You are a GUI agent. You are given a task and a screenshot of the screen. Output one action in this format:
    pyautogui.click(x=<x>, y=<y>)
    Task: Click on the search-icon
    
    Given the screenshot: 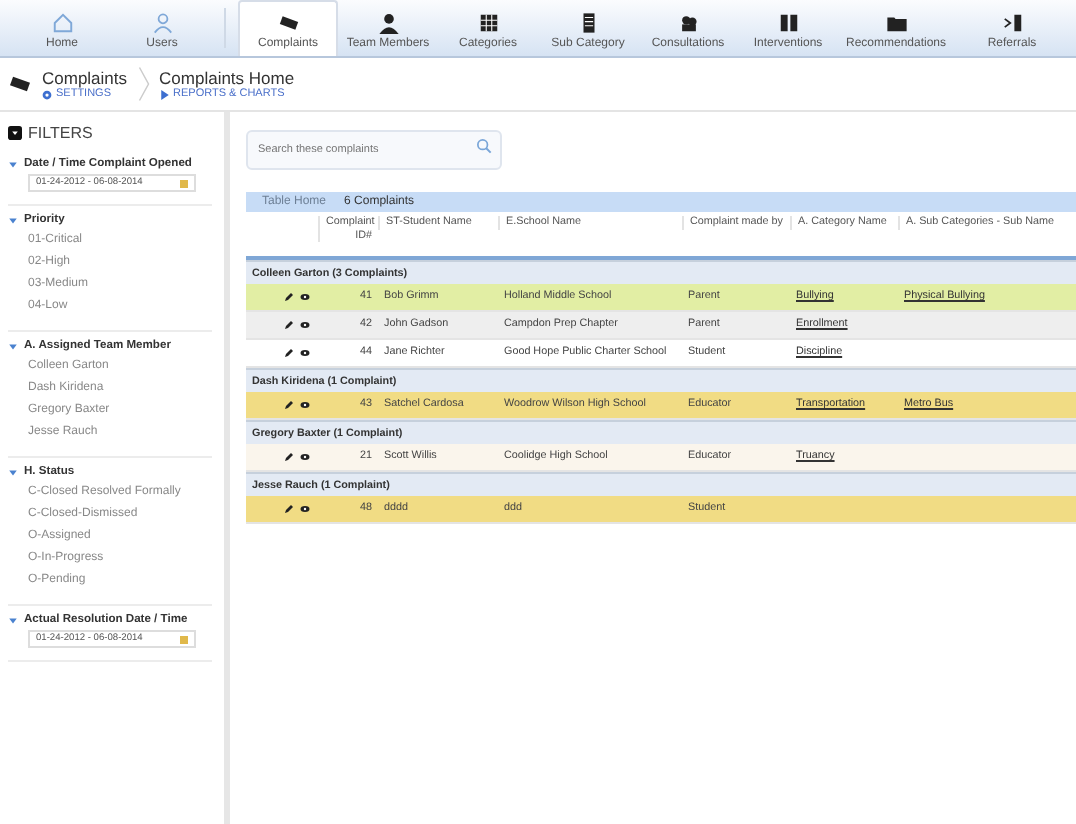 What is the action you would take?
    pyautogui.click(x=484, y=146)
    